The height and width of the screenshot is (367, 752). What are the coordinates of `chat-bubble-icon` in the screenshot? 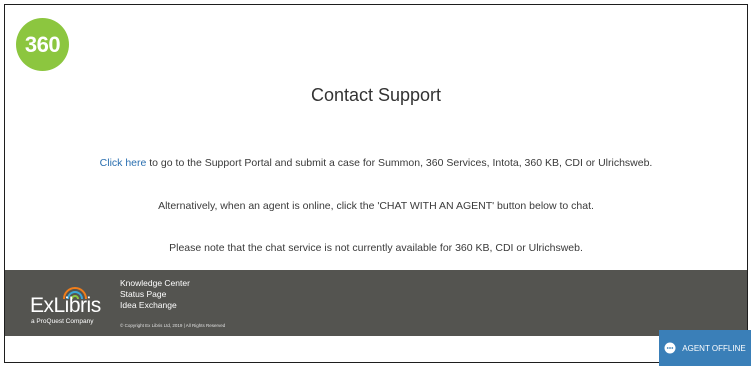 It's located at (670, 348).